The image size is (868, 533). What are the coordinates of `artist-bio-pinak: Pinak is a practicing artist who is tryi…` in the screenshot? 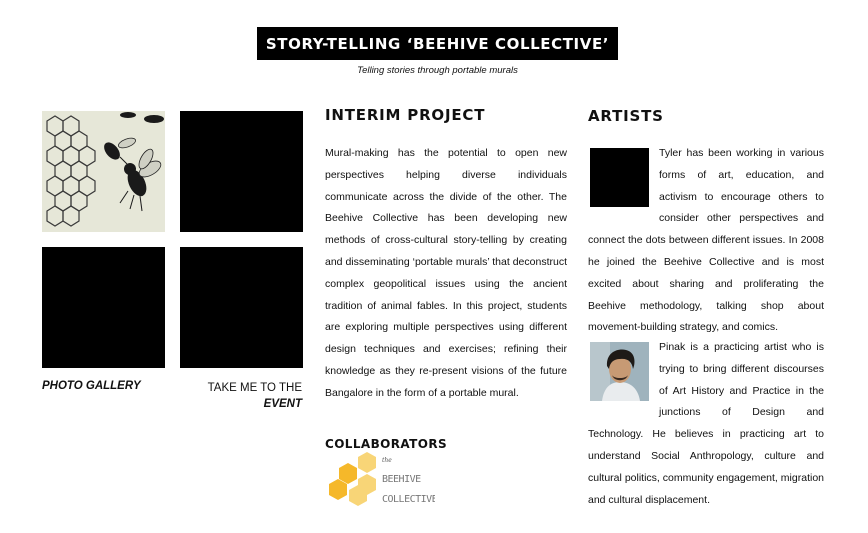 It's located at (706, 424).